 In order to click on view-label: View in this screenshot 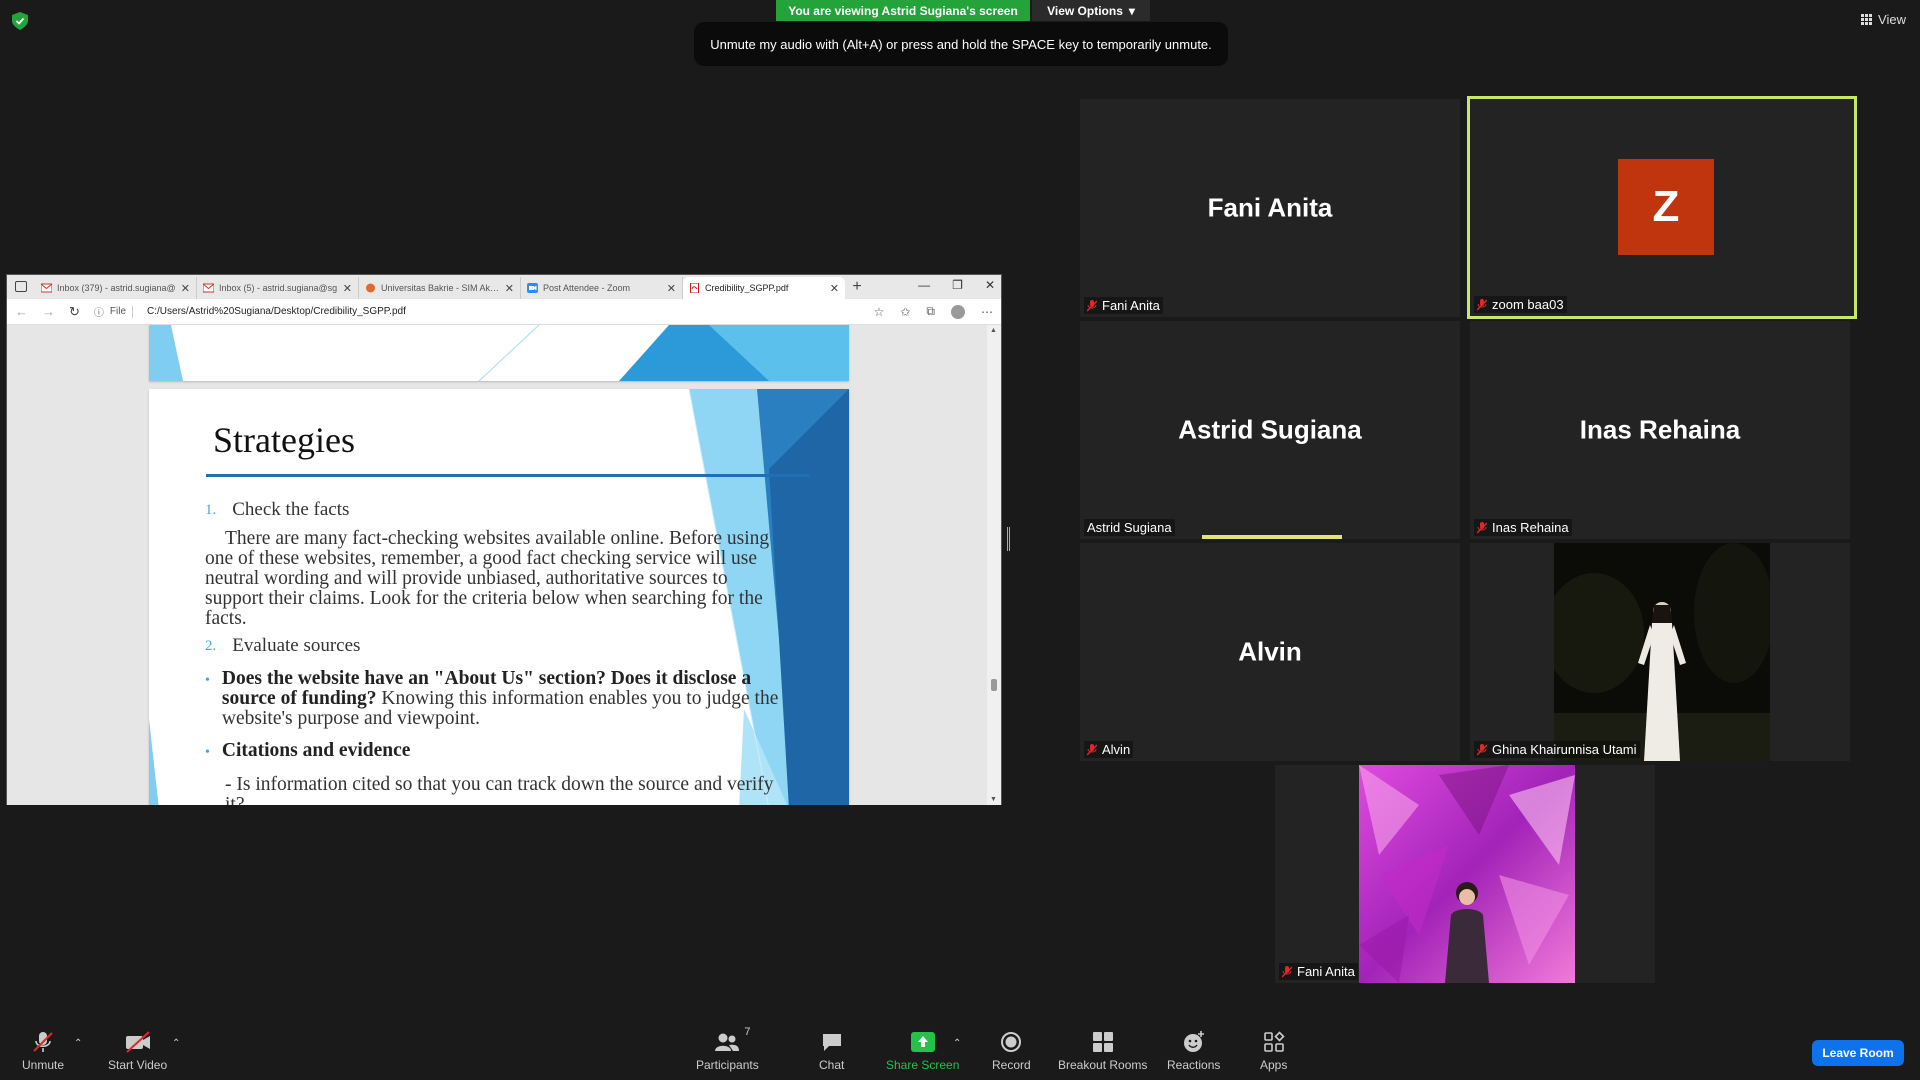, I will do `click(1892, 19)`.